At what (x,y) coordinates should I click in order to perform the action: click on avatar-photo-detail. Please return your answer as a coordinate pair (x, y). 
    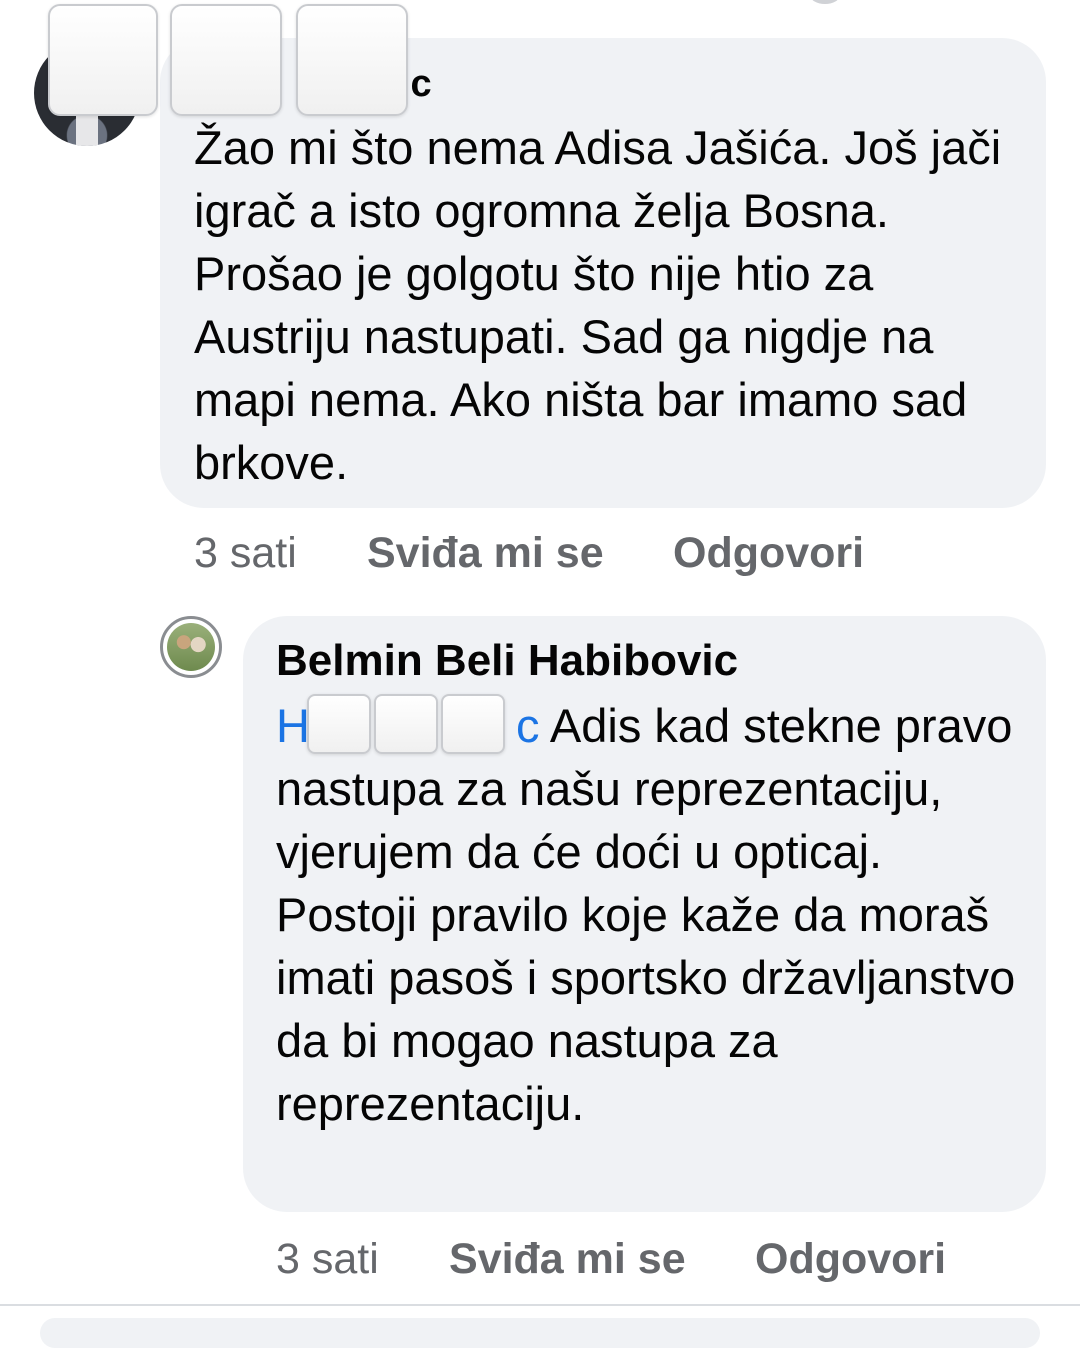
    Looking at the image, I should click on (87, 129).